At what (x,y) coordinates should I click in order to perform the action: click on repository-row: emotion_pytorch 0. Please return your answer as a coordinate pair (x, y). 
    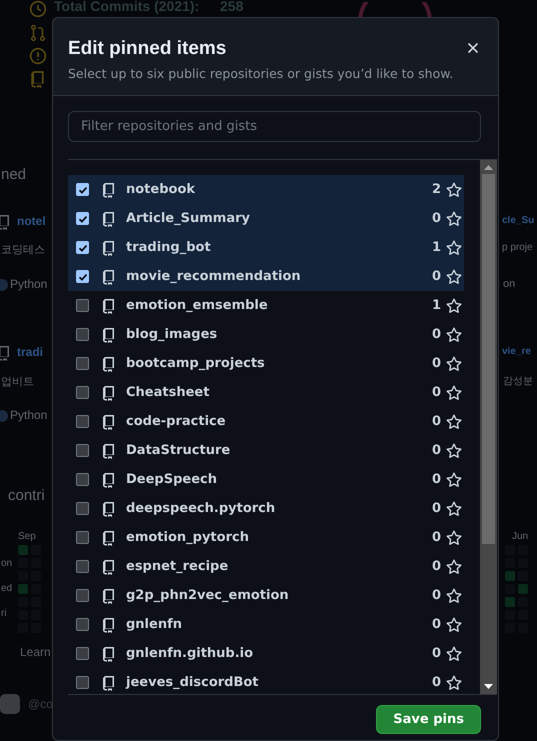
    Looking at the image, I should click on (266, 537).